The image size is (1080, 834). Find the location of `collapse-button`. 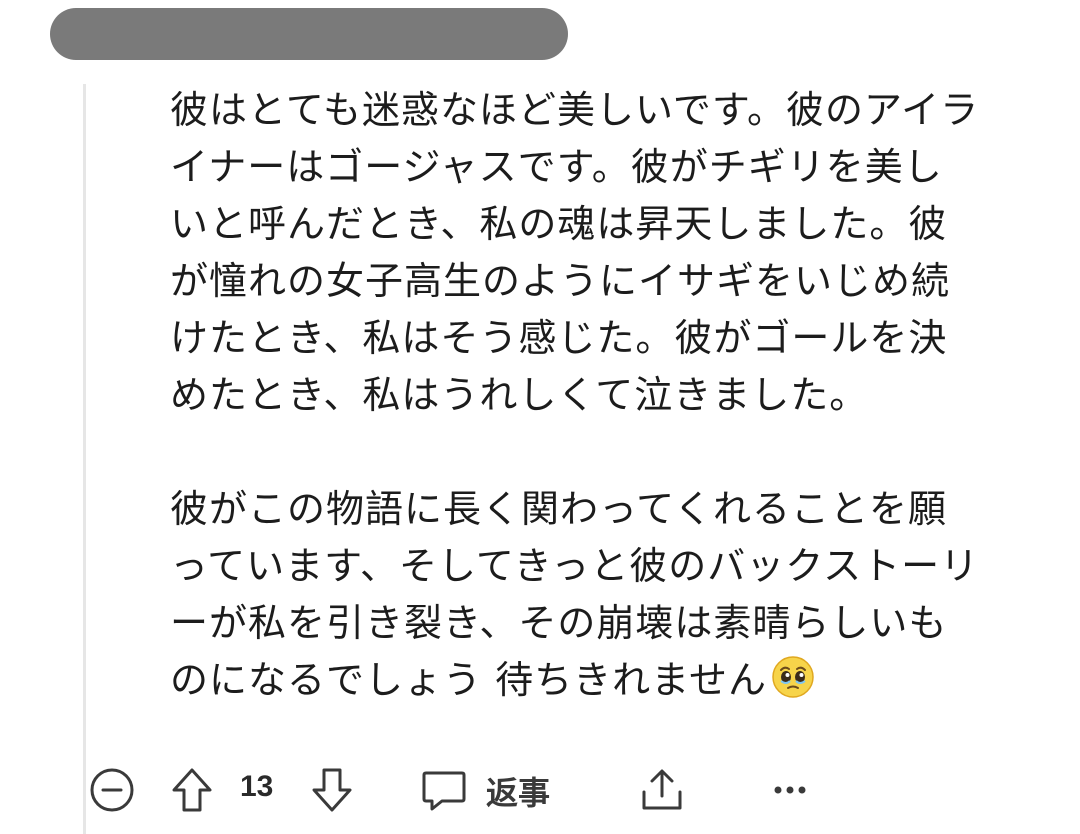

collapse-button is located at coordinates (112, 790).